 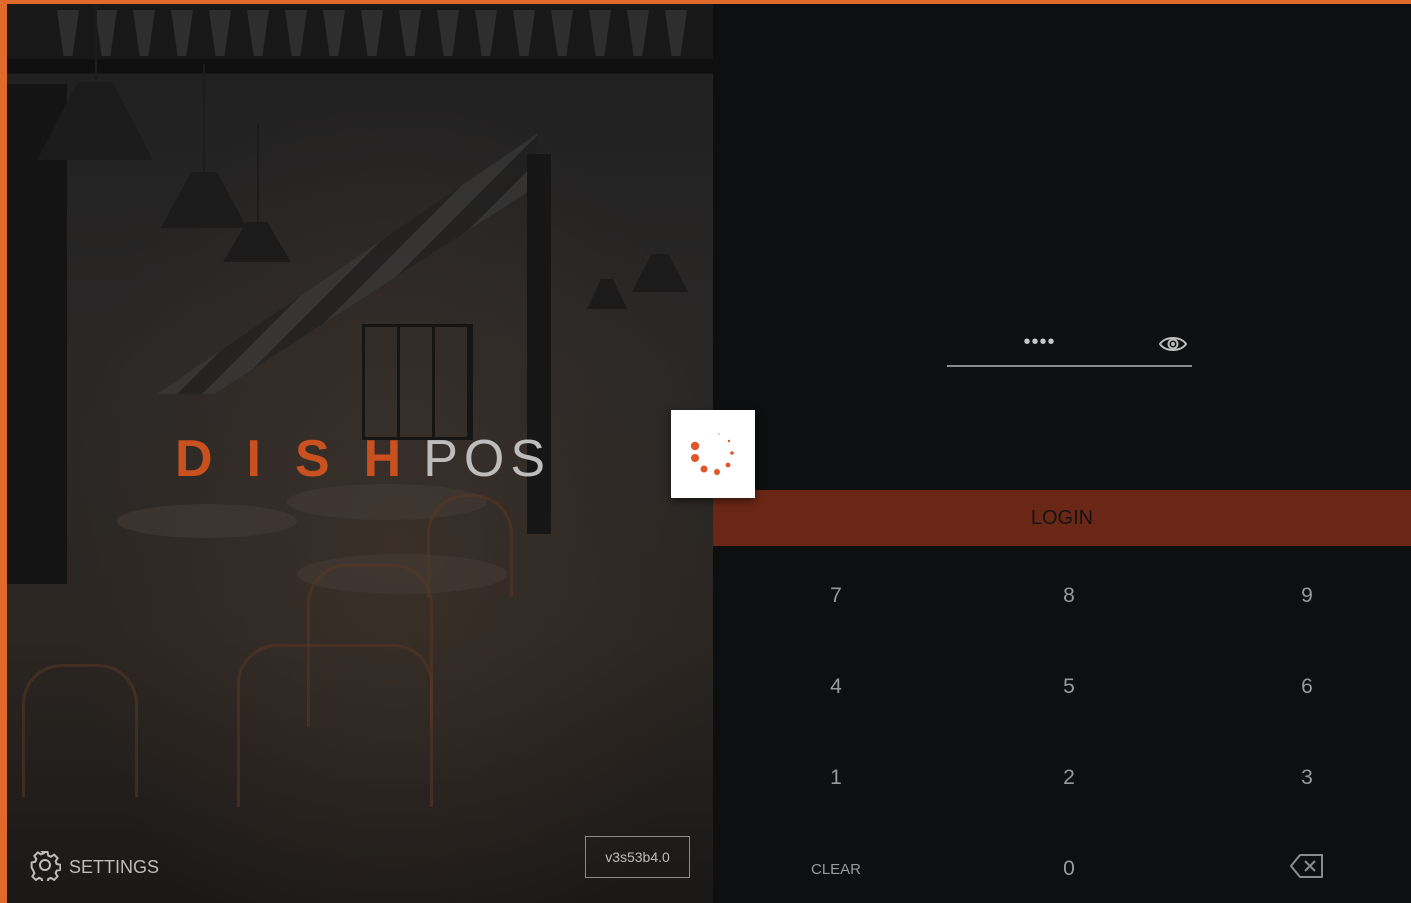 I want to click on key-9: 9, so click(x=1301, y=596).